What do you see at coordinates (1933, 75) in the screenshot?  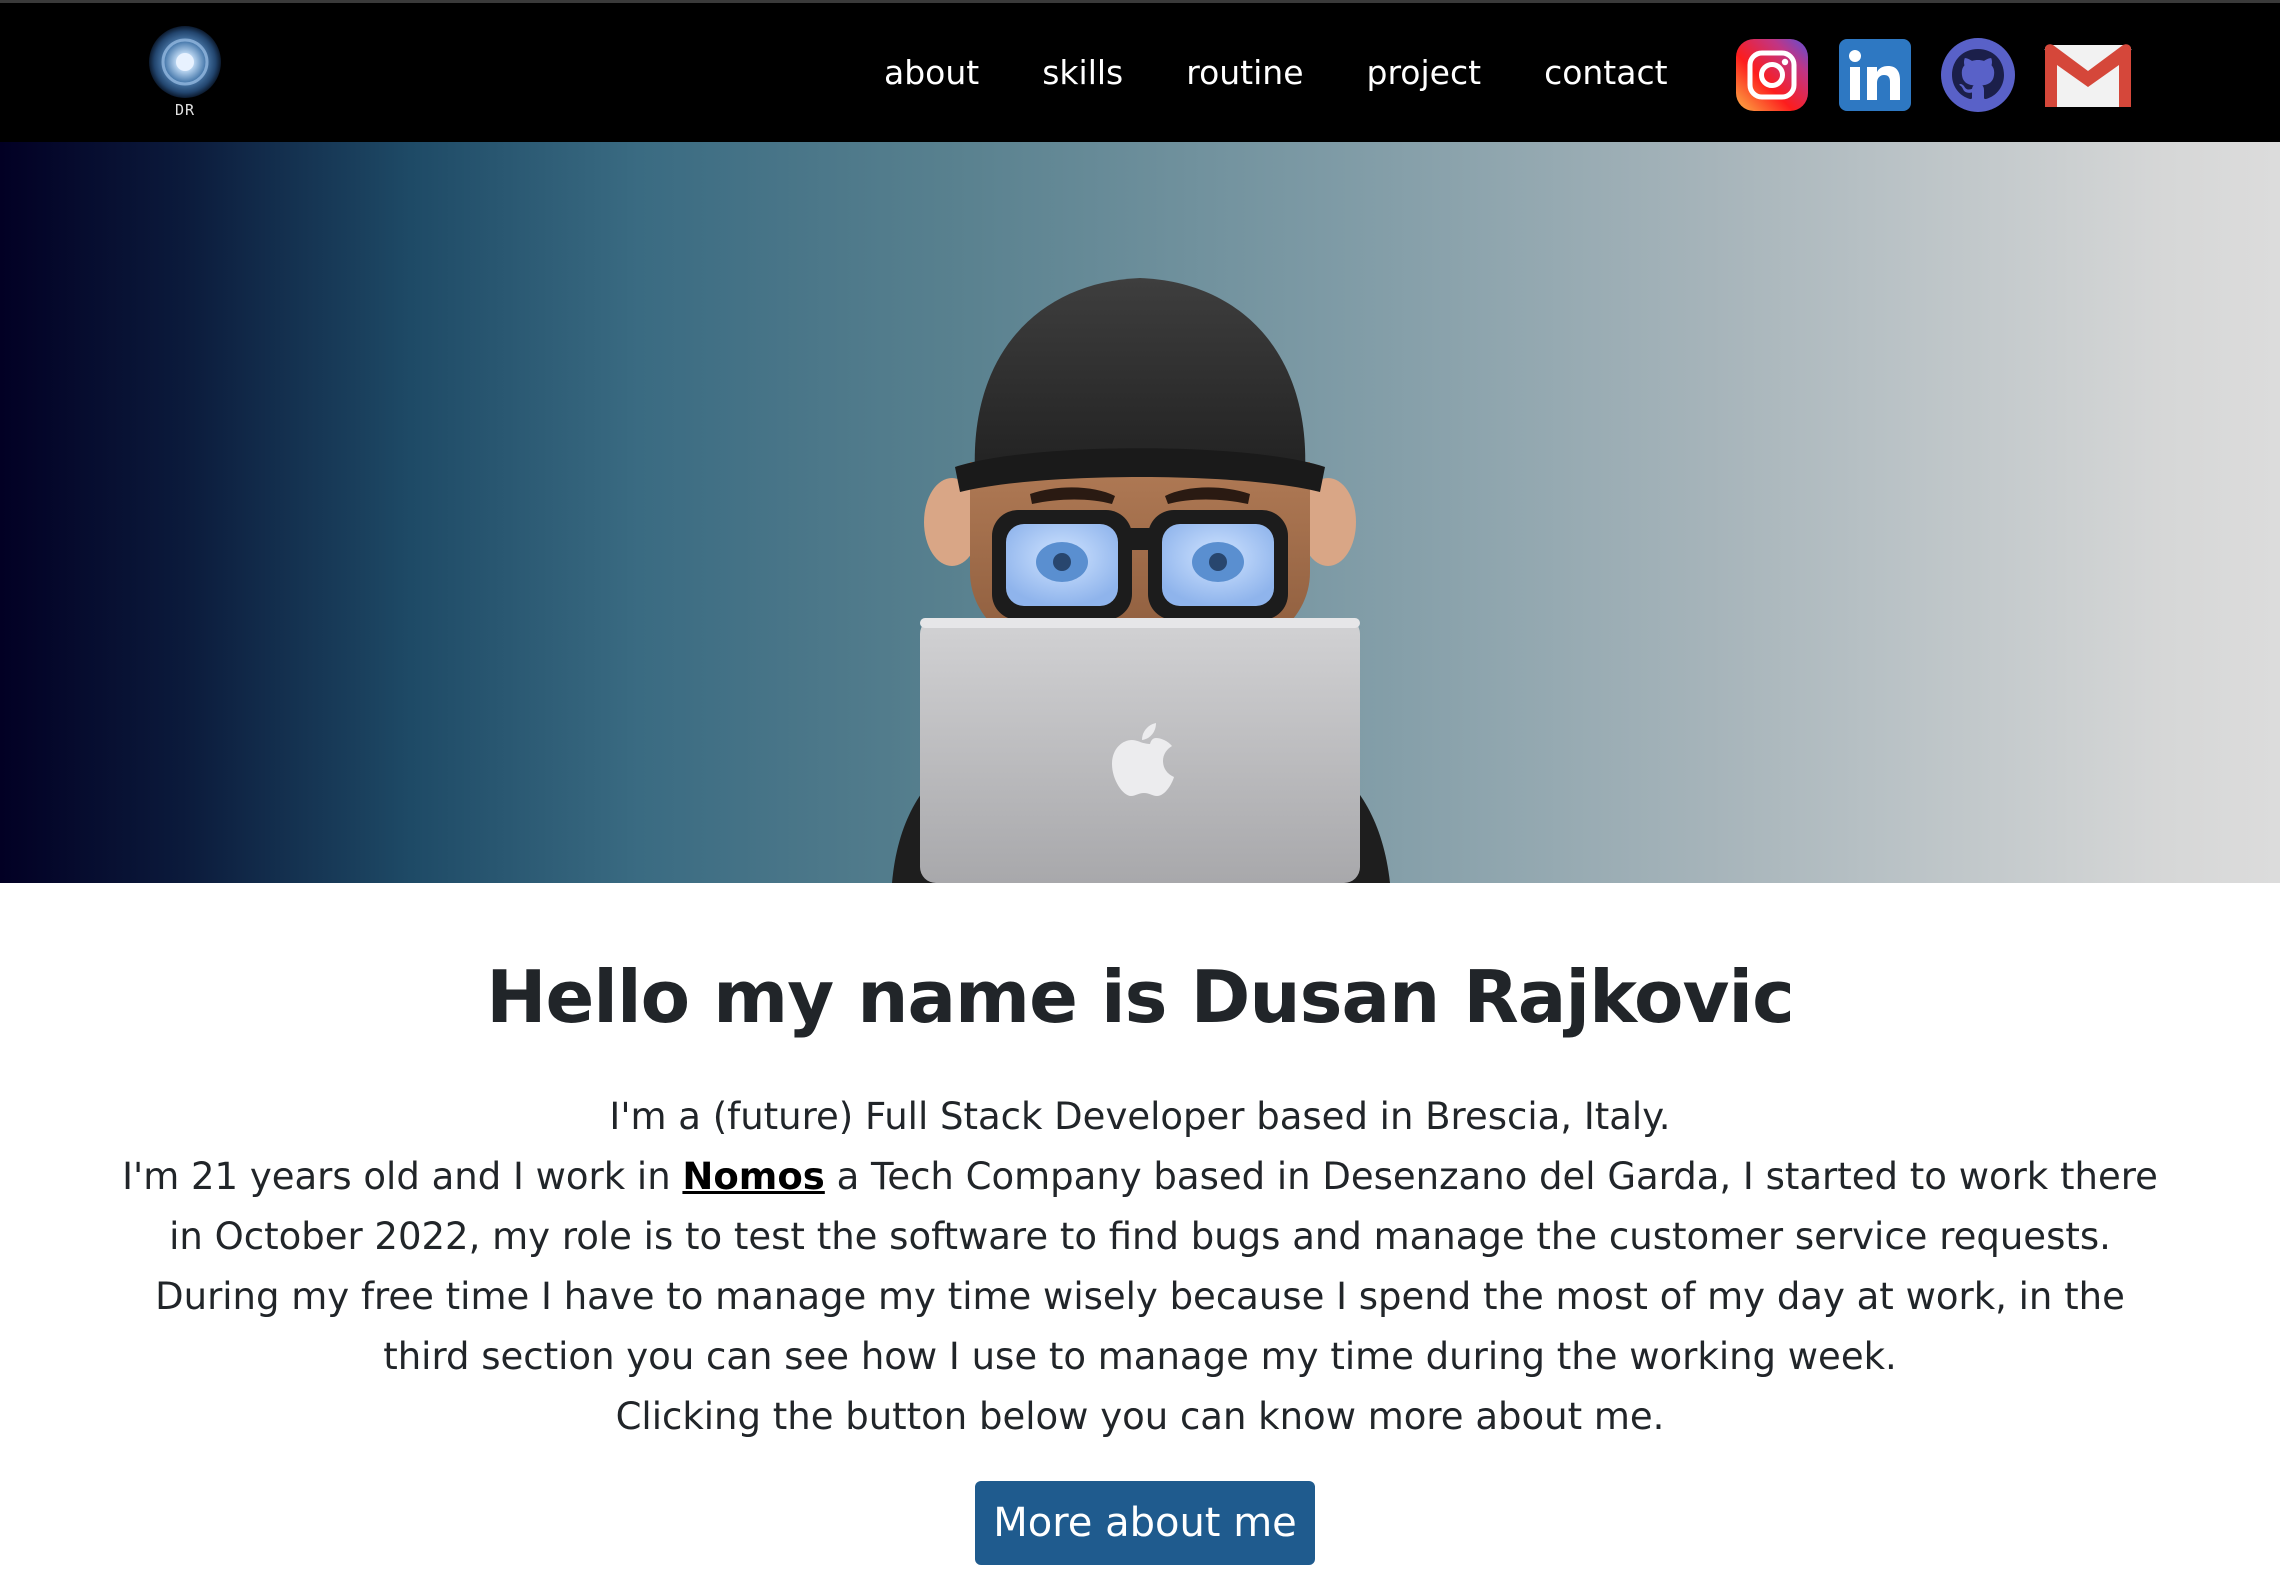 I see `social-links` at bounding box center [1933, 75].